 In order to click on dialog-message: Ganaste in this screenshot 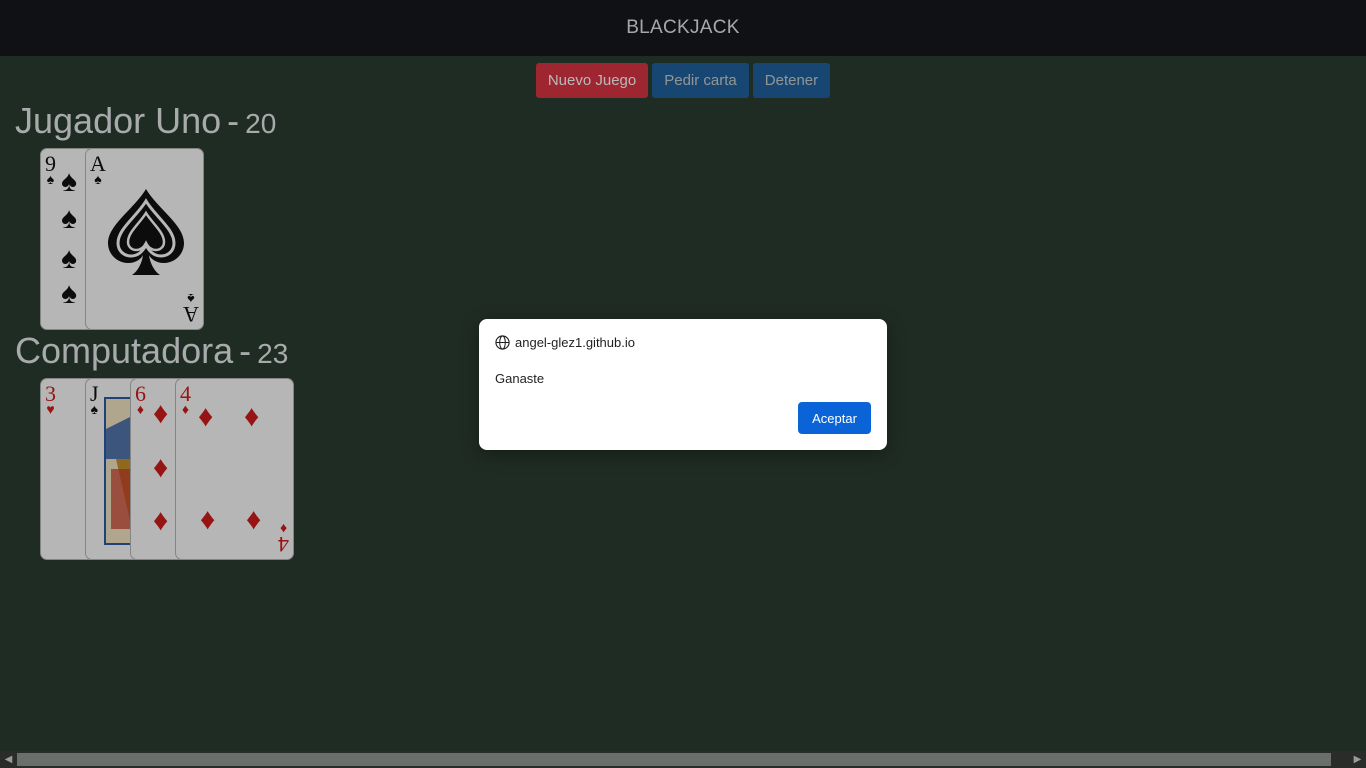, I will do `click(520, 378)`.